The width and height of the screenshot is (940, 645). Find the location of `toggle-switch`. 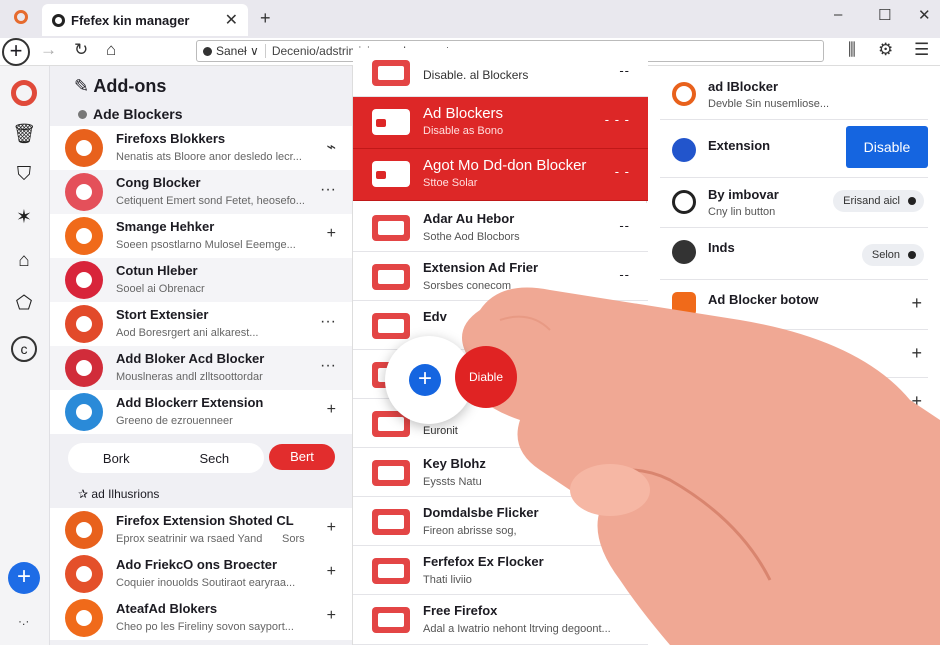

toggle-switch is located at coordinates (694, 522).